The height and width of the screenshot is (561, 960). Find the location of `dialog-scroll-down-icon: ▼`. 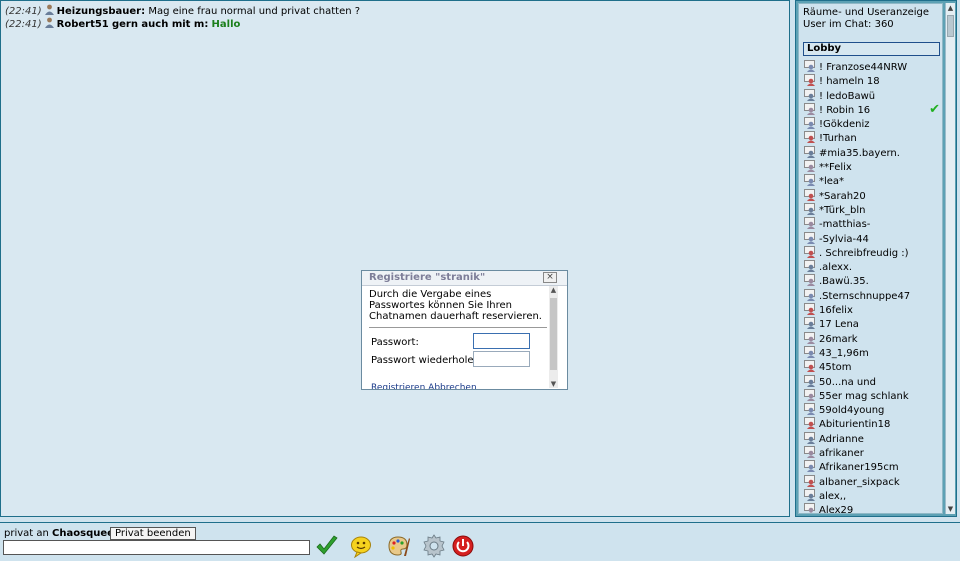

dialog-scroll-down-icon: ▼ is located at coordinates (553, 384).